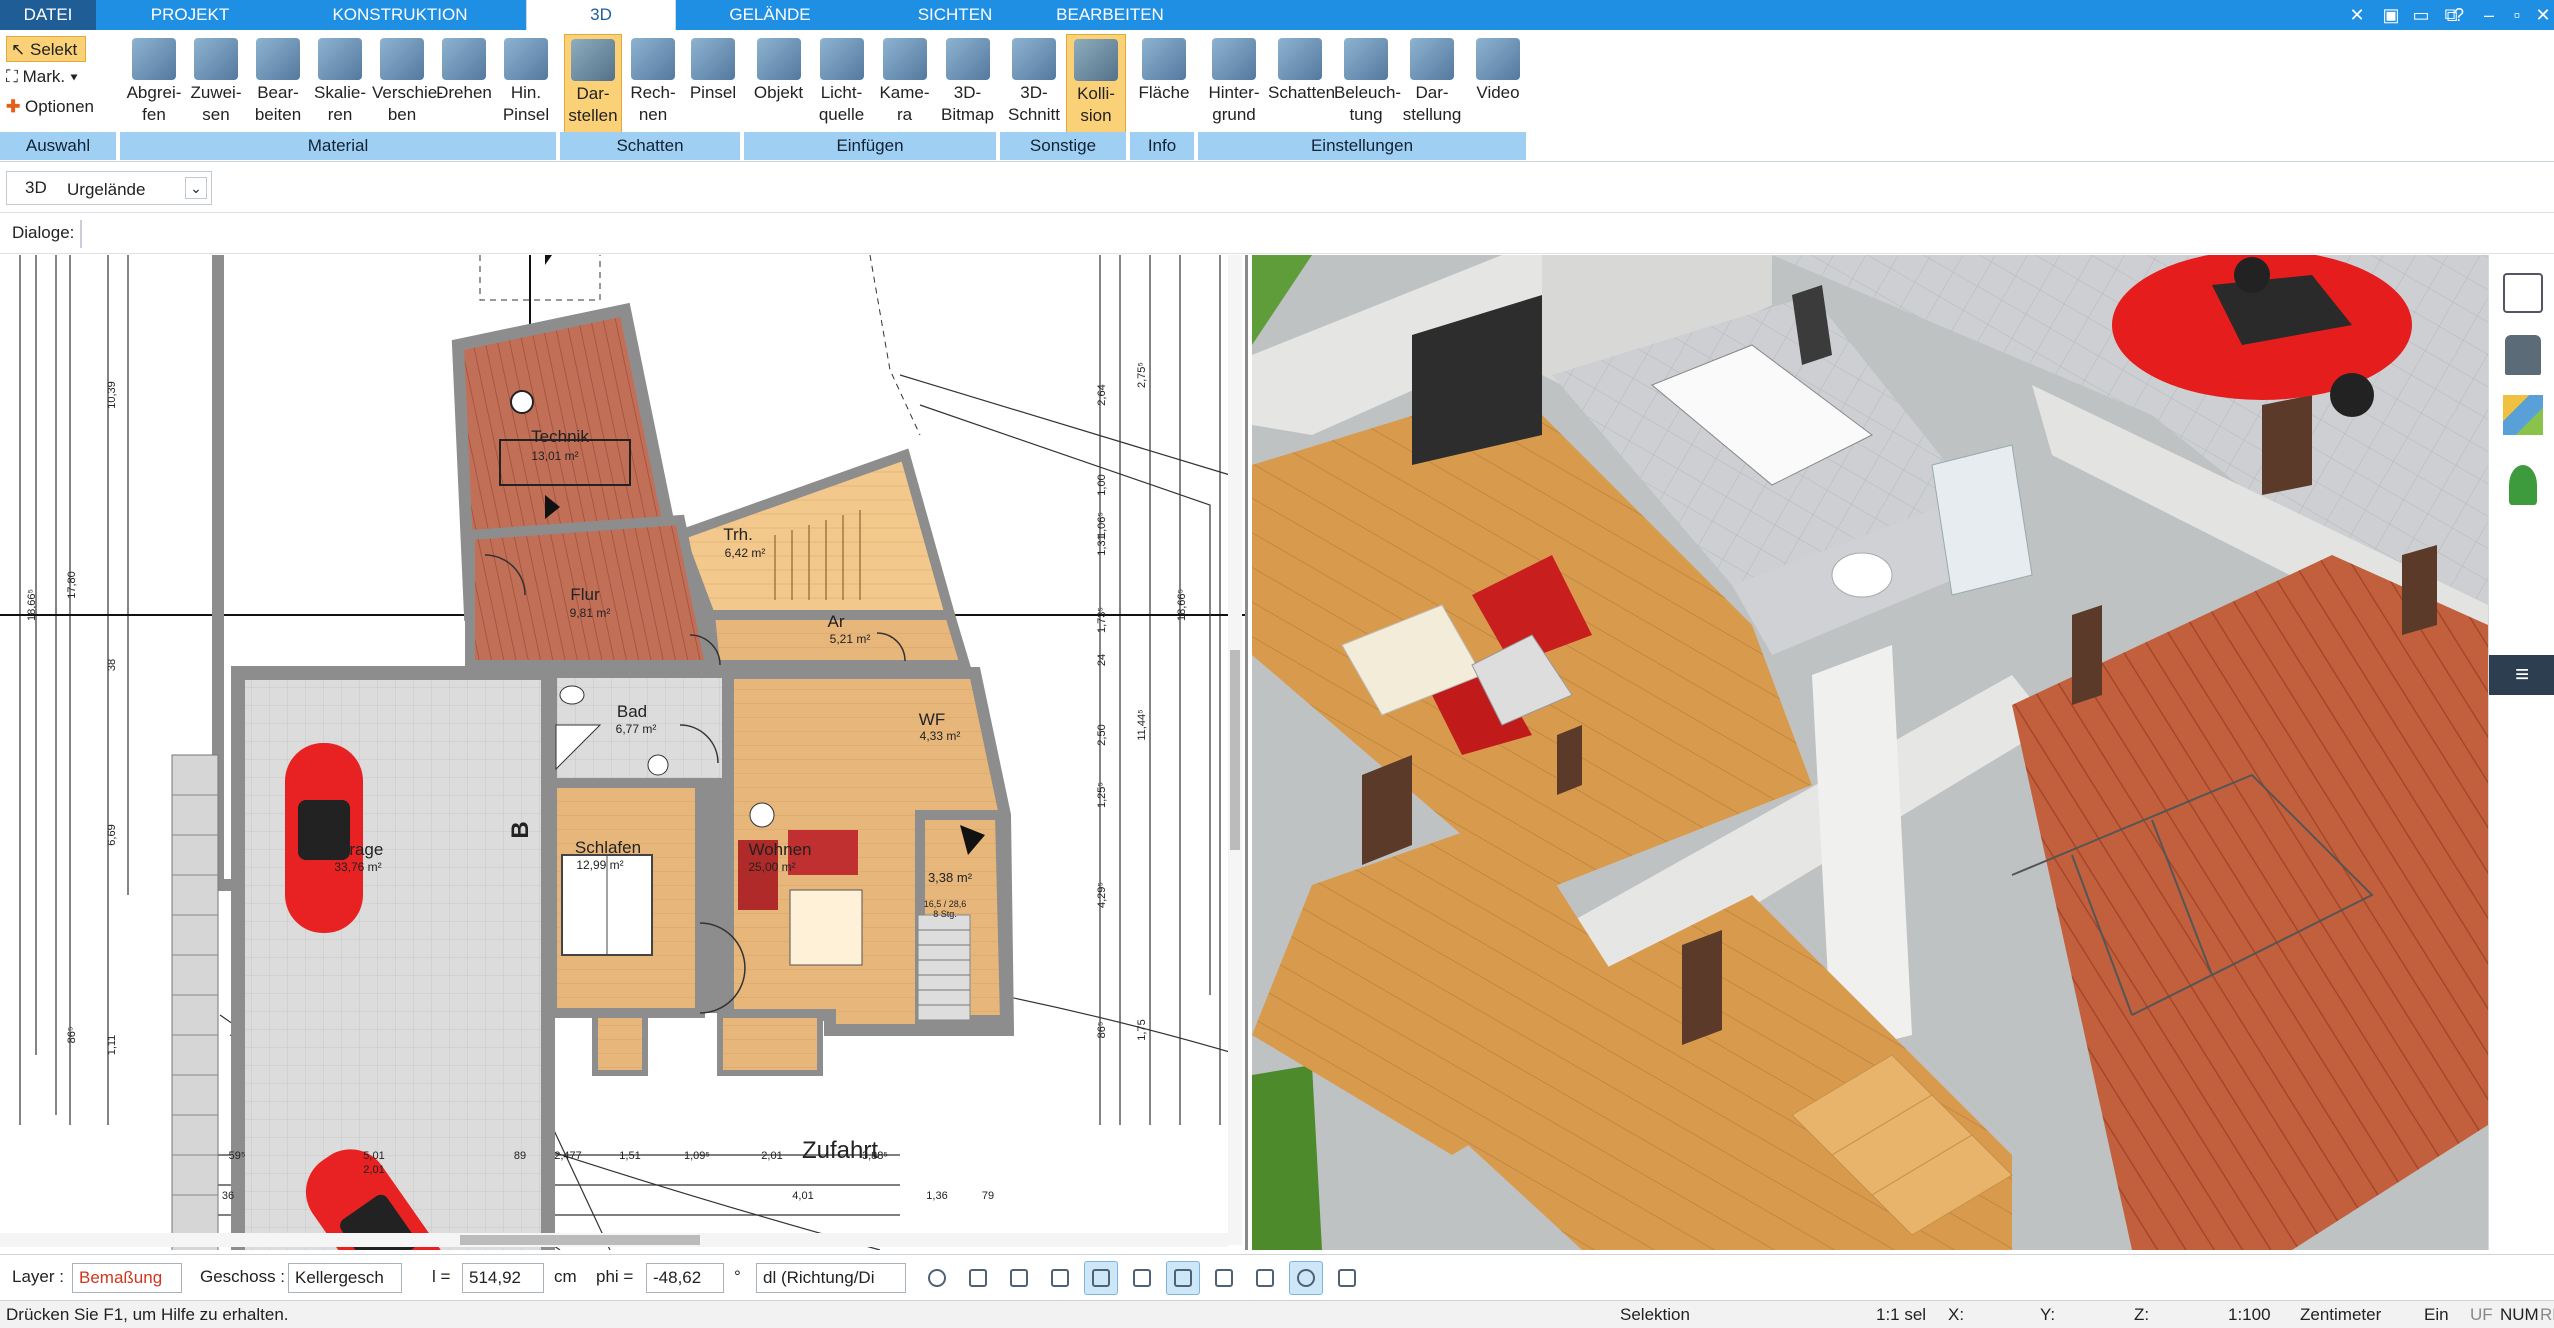 This screenshot has width=2554, height=1328. What do you see at coordinates (593, 84) in the screenshot?
I see `schatten-button-0: Dar- stellen` at bounding box center [593, 84].